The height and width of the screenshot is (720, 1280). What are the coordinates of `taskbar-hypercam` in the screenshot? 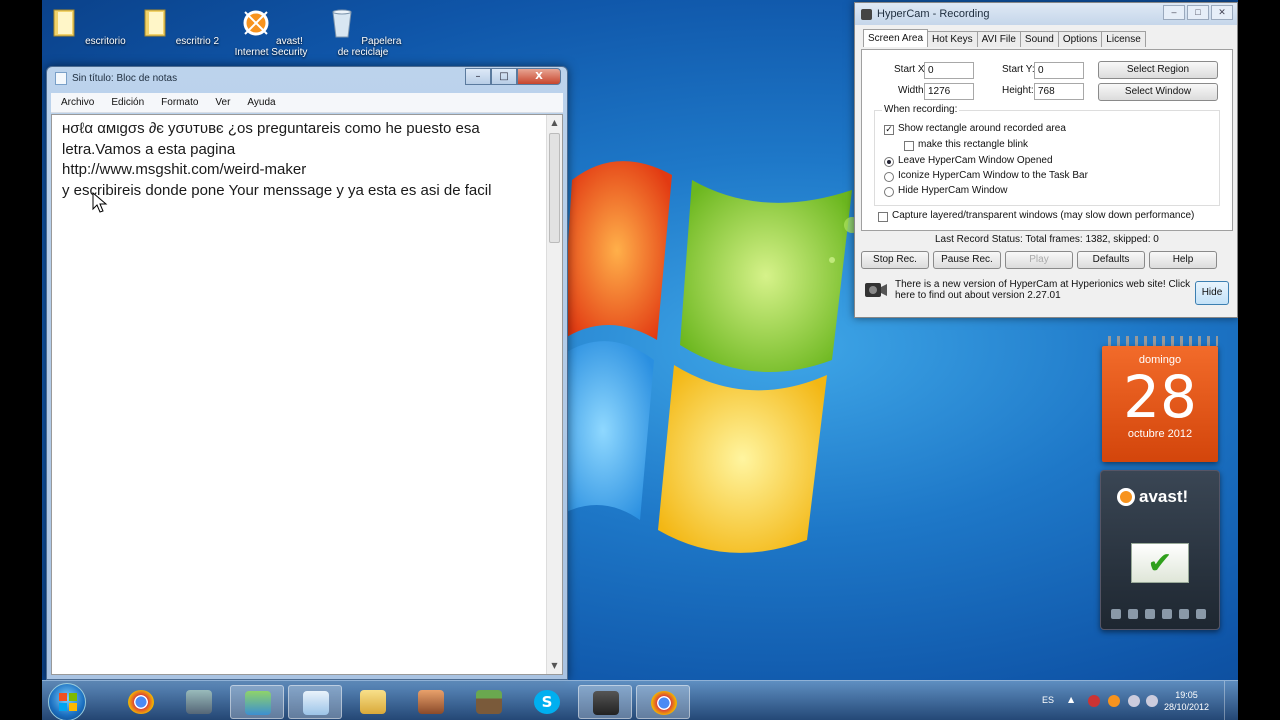 It's located at (605, 702).